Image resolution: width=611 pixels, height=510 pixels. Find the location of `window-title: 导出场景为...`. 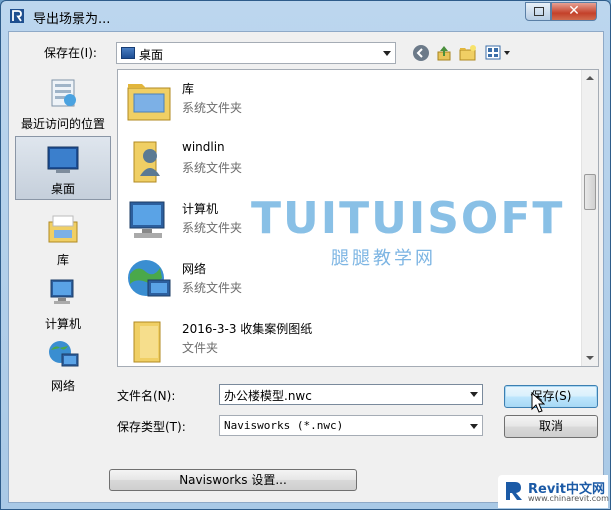

window-title: 导出场景为... is located at coordinates (72, 19).